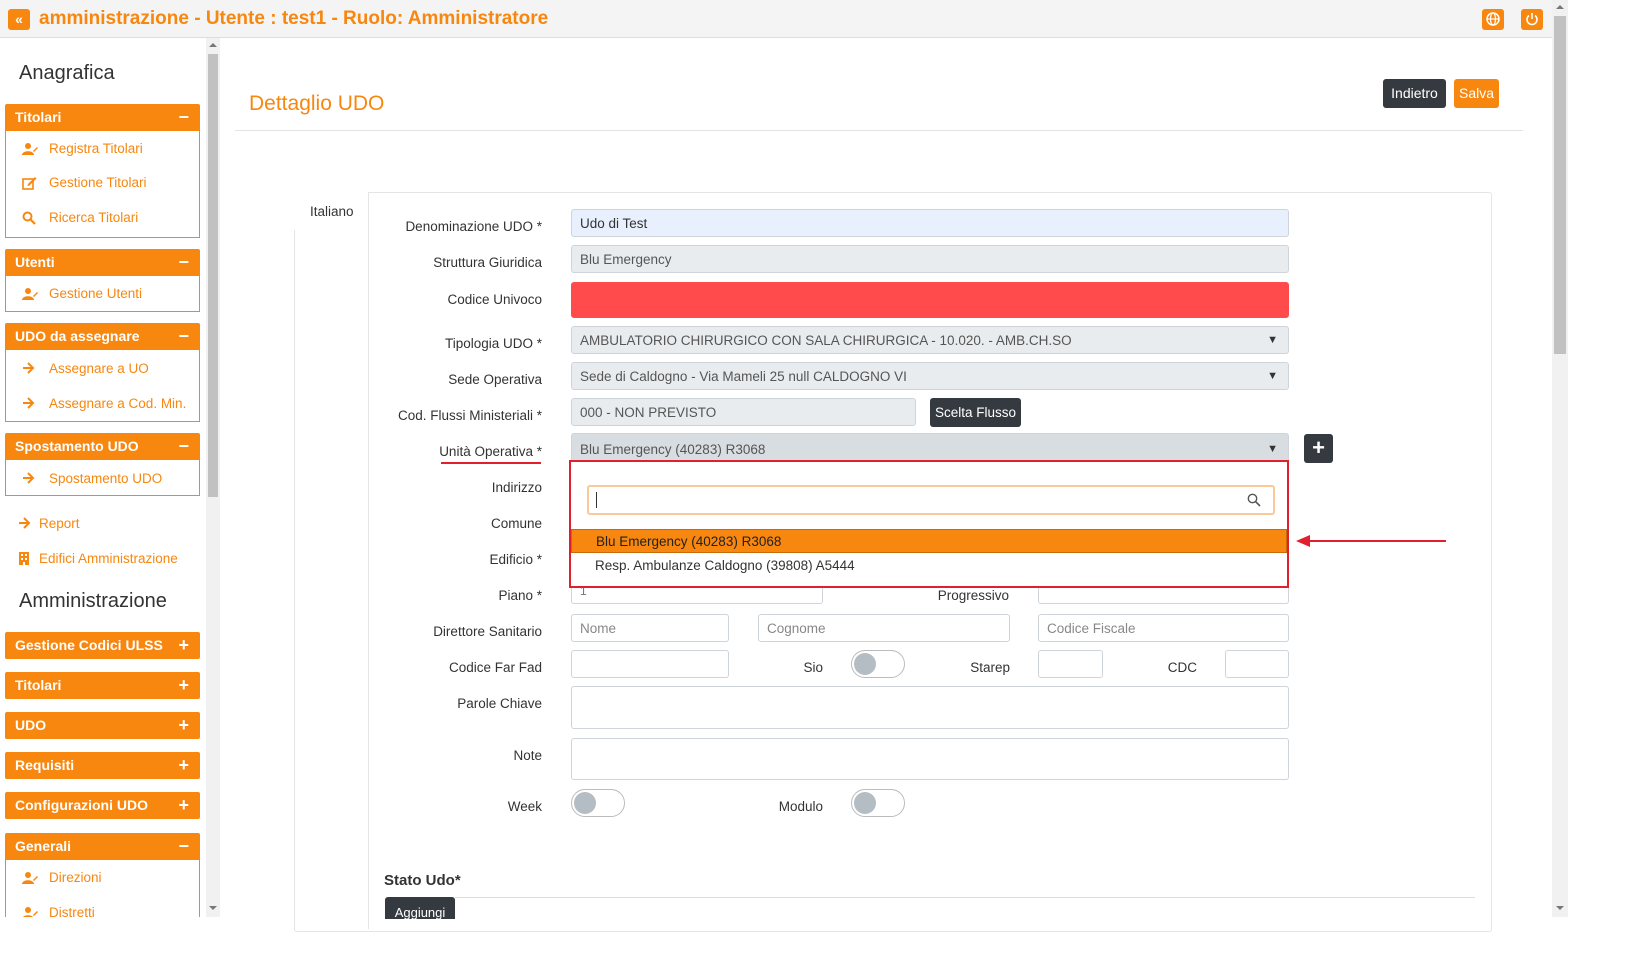  What do you see at coordinates (965, 897) in the screenshot?
I see `stato-table-border` at bounding box center [965, 897].